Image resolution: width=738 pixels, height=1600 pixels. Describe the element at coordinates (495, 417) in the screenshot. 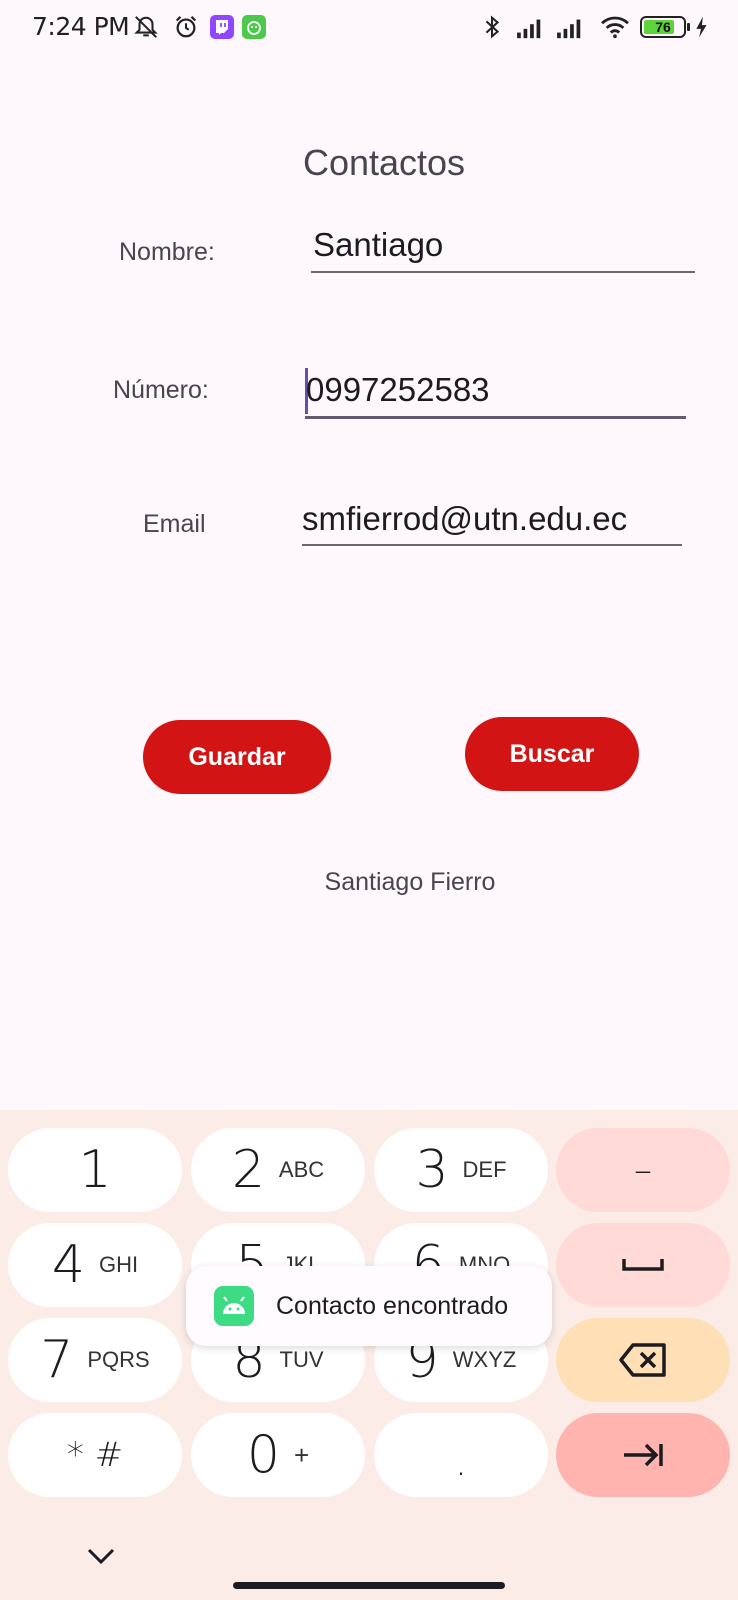

I see `number-field-underline` at that location.